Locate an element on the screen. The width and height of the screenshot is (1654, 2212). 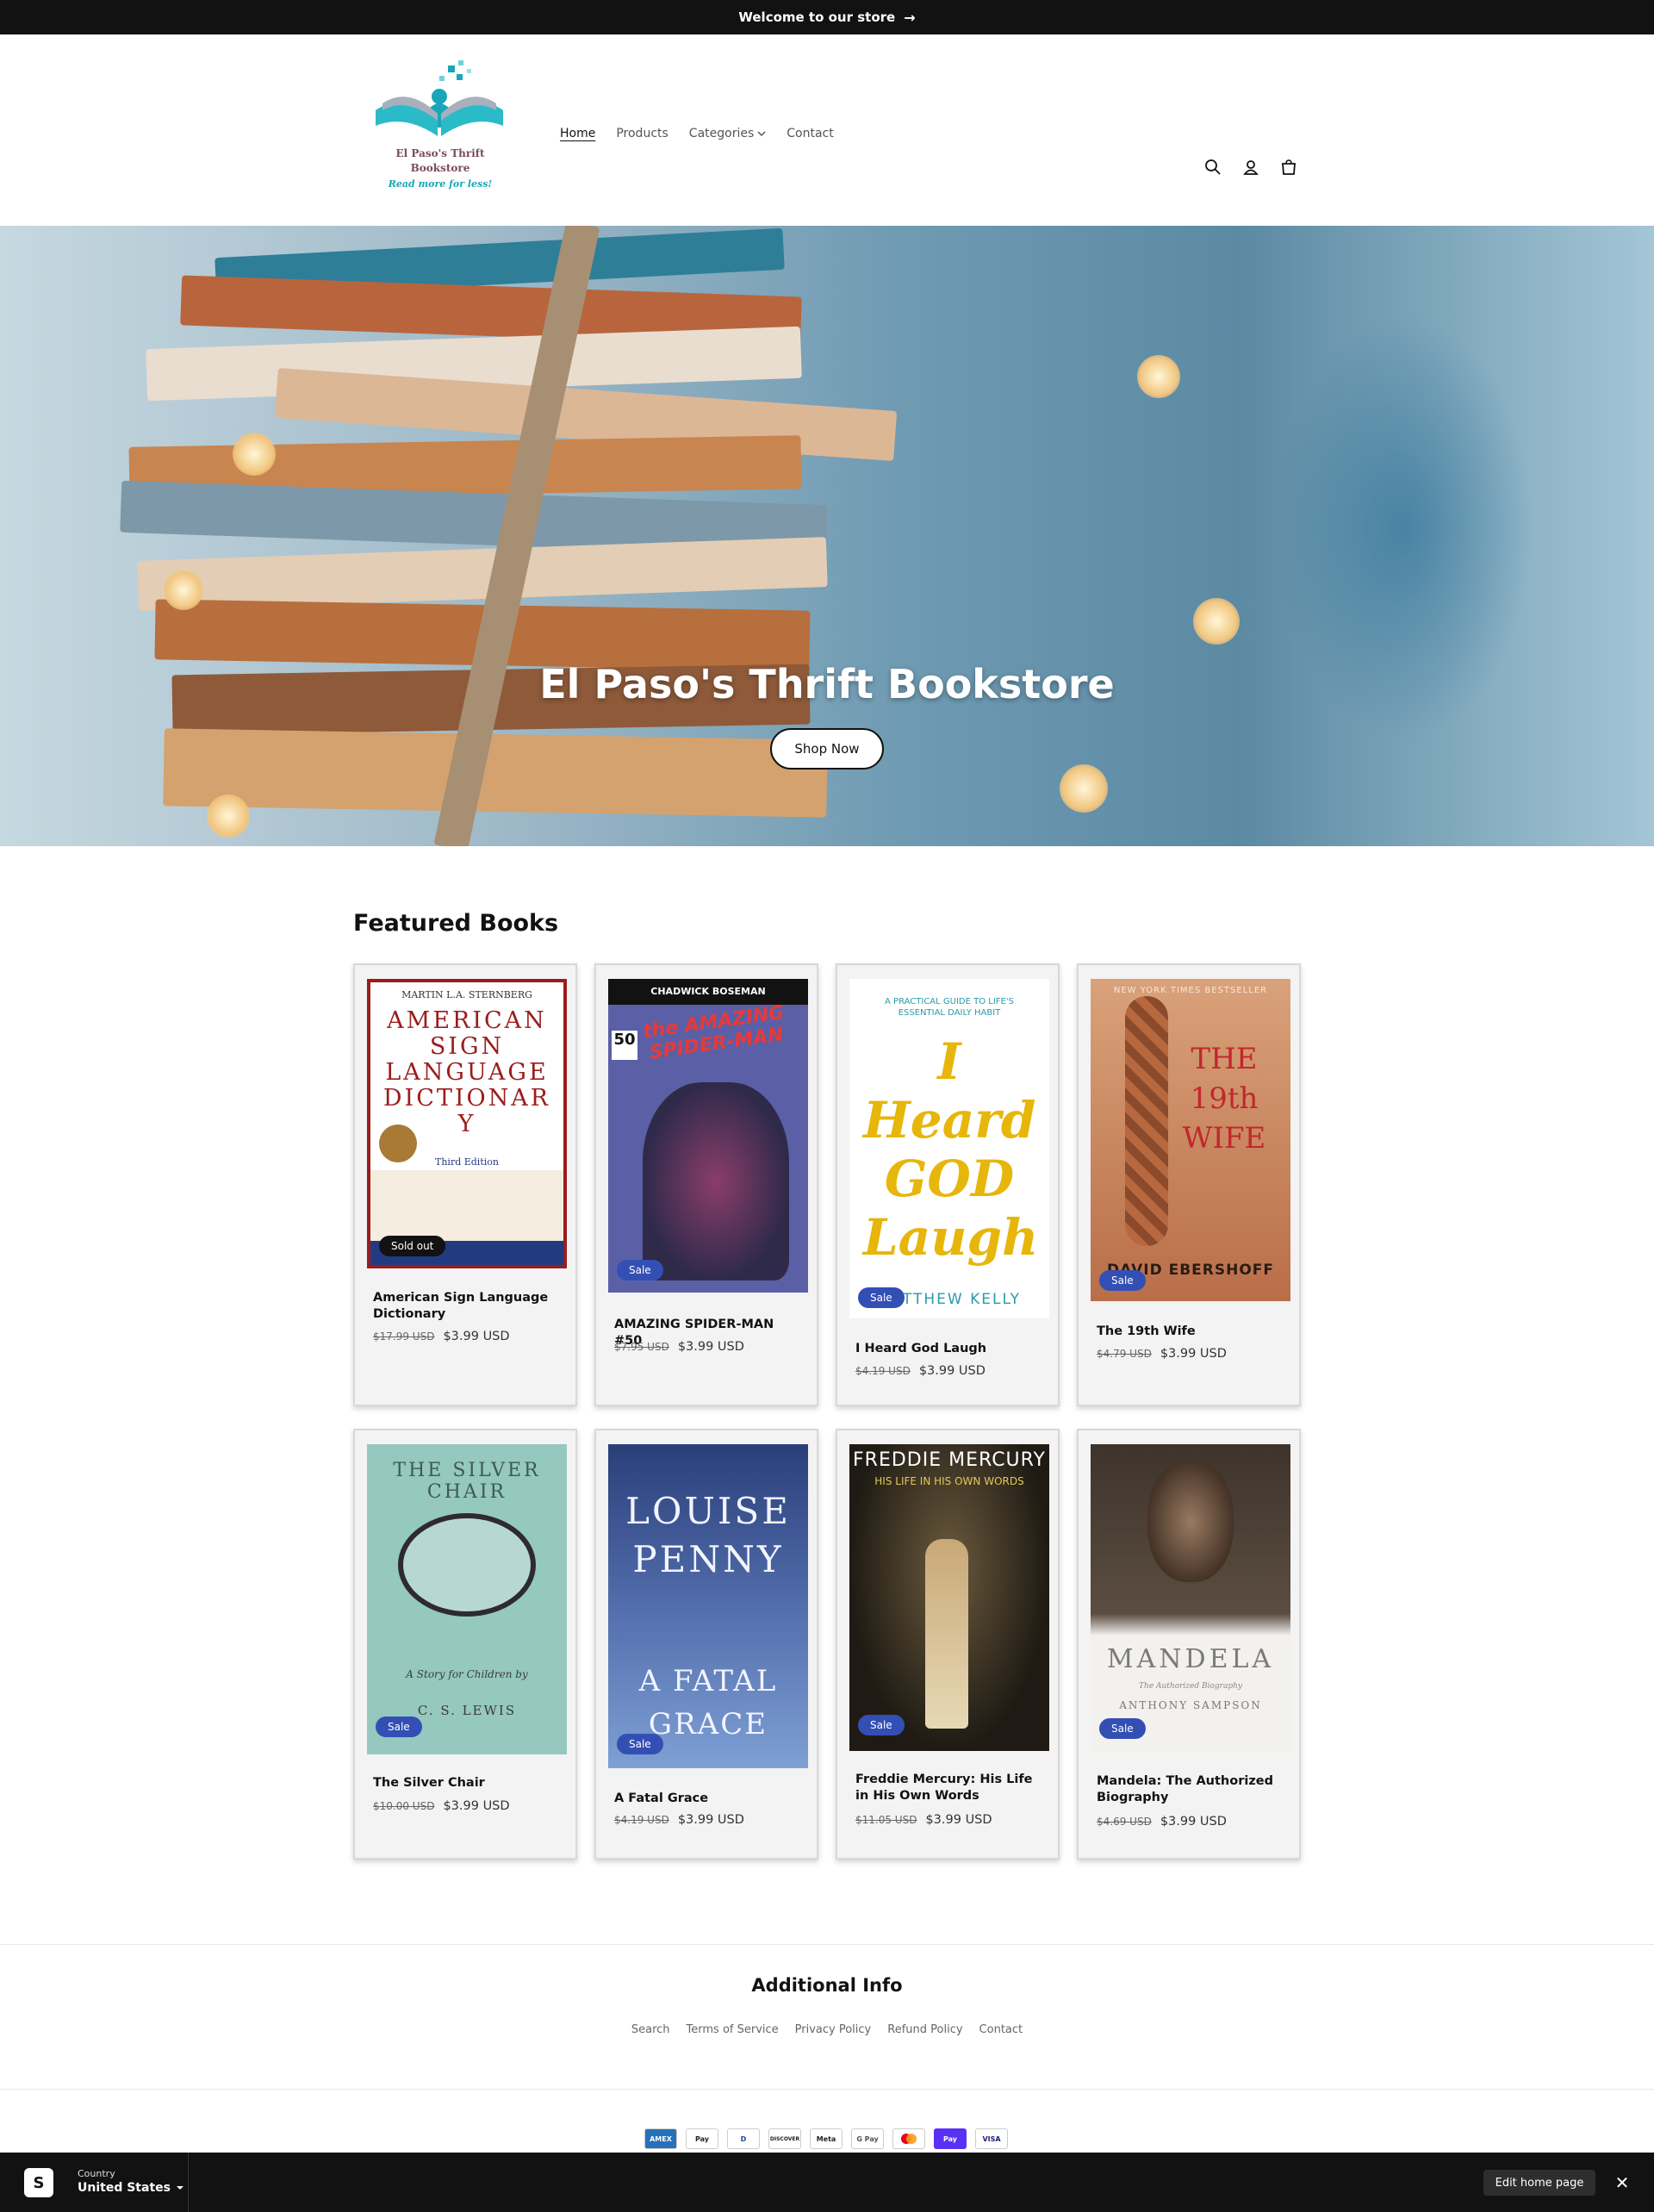
product-price: $17.99 USD $3.99 USD is located at coordinates (441, 1336).